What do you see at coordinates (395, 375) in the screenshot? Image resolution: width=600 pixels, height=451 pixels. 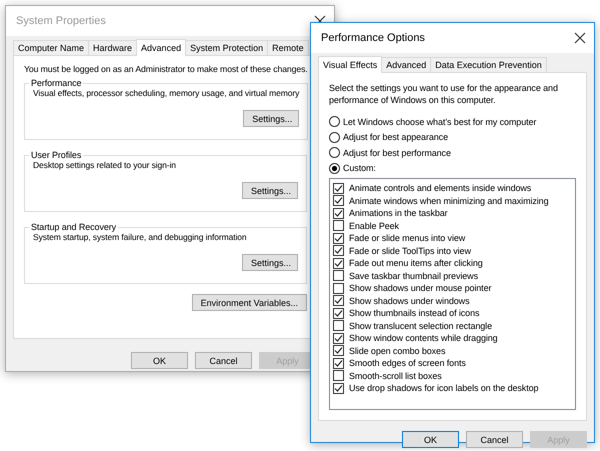 I see `checkbox-label: Smooth-scroll list boxes` at bounding box center [395, 375].